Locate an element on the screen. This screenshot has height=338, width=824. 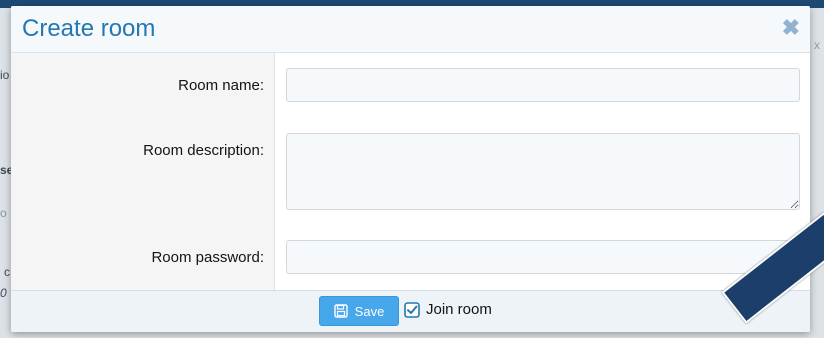
background-text-fragment: 0 is located at coordinates (3, 293).